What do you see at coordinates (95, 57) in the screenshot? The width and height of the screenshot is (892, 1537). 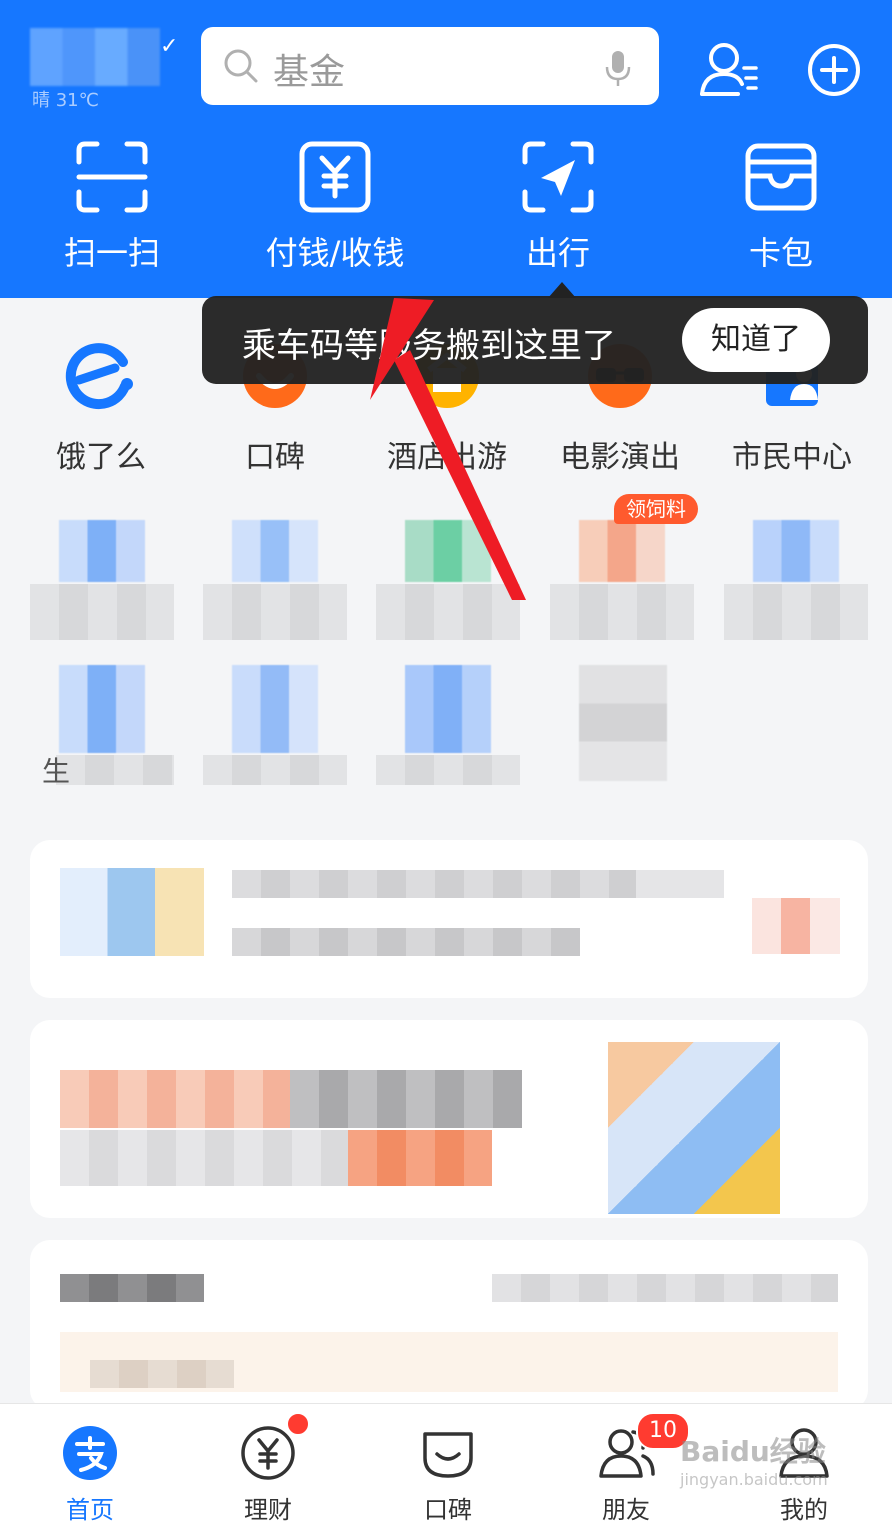 I see `city-name-pixelated` at bounding box center [95, 57].